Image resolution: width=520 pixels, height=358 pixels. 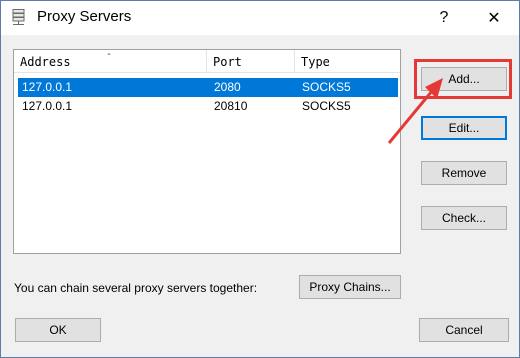 What do you see at coordinates (464, 330) in the screenshot?
I see `cancel-button: Cancel` at bounding box center [464, 330].